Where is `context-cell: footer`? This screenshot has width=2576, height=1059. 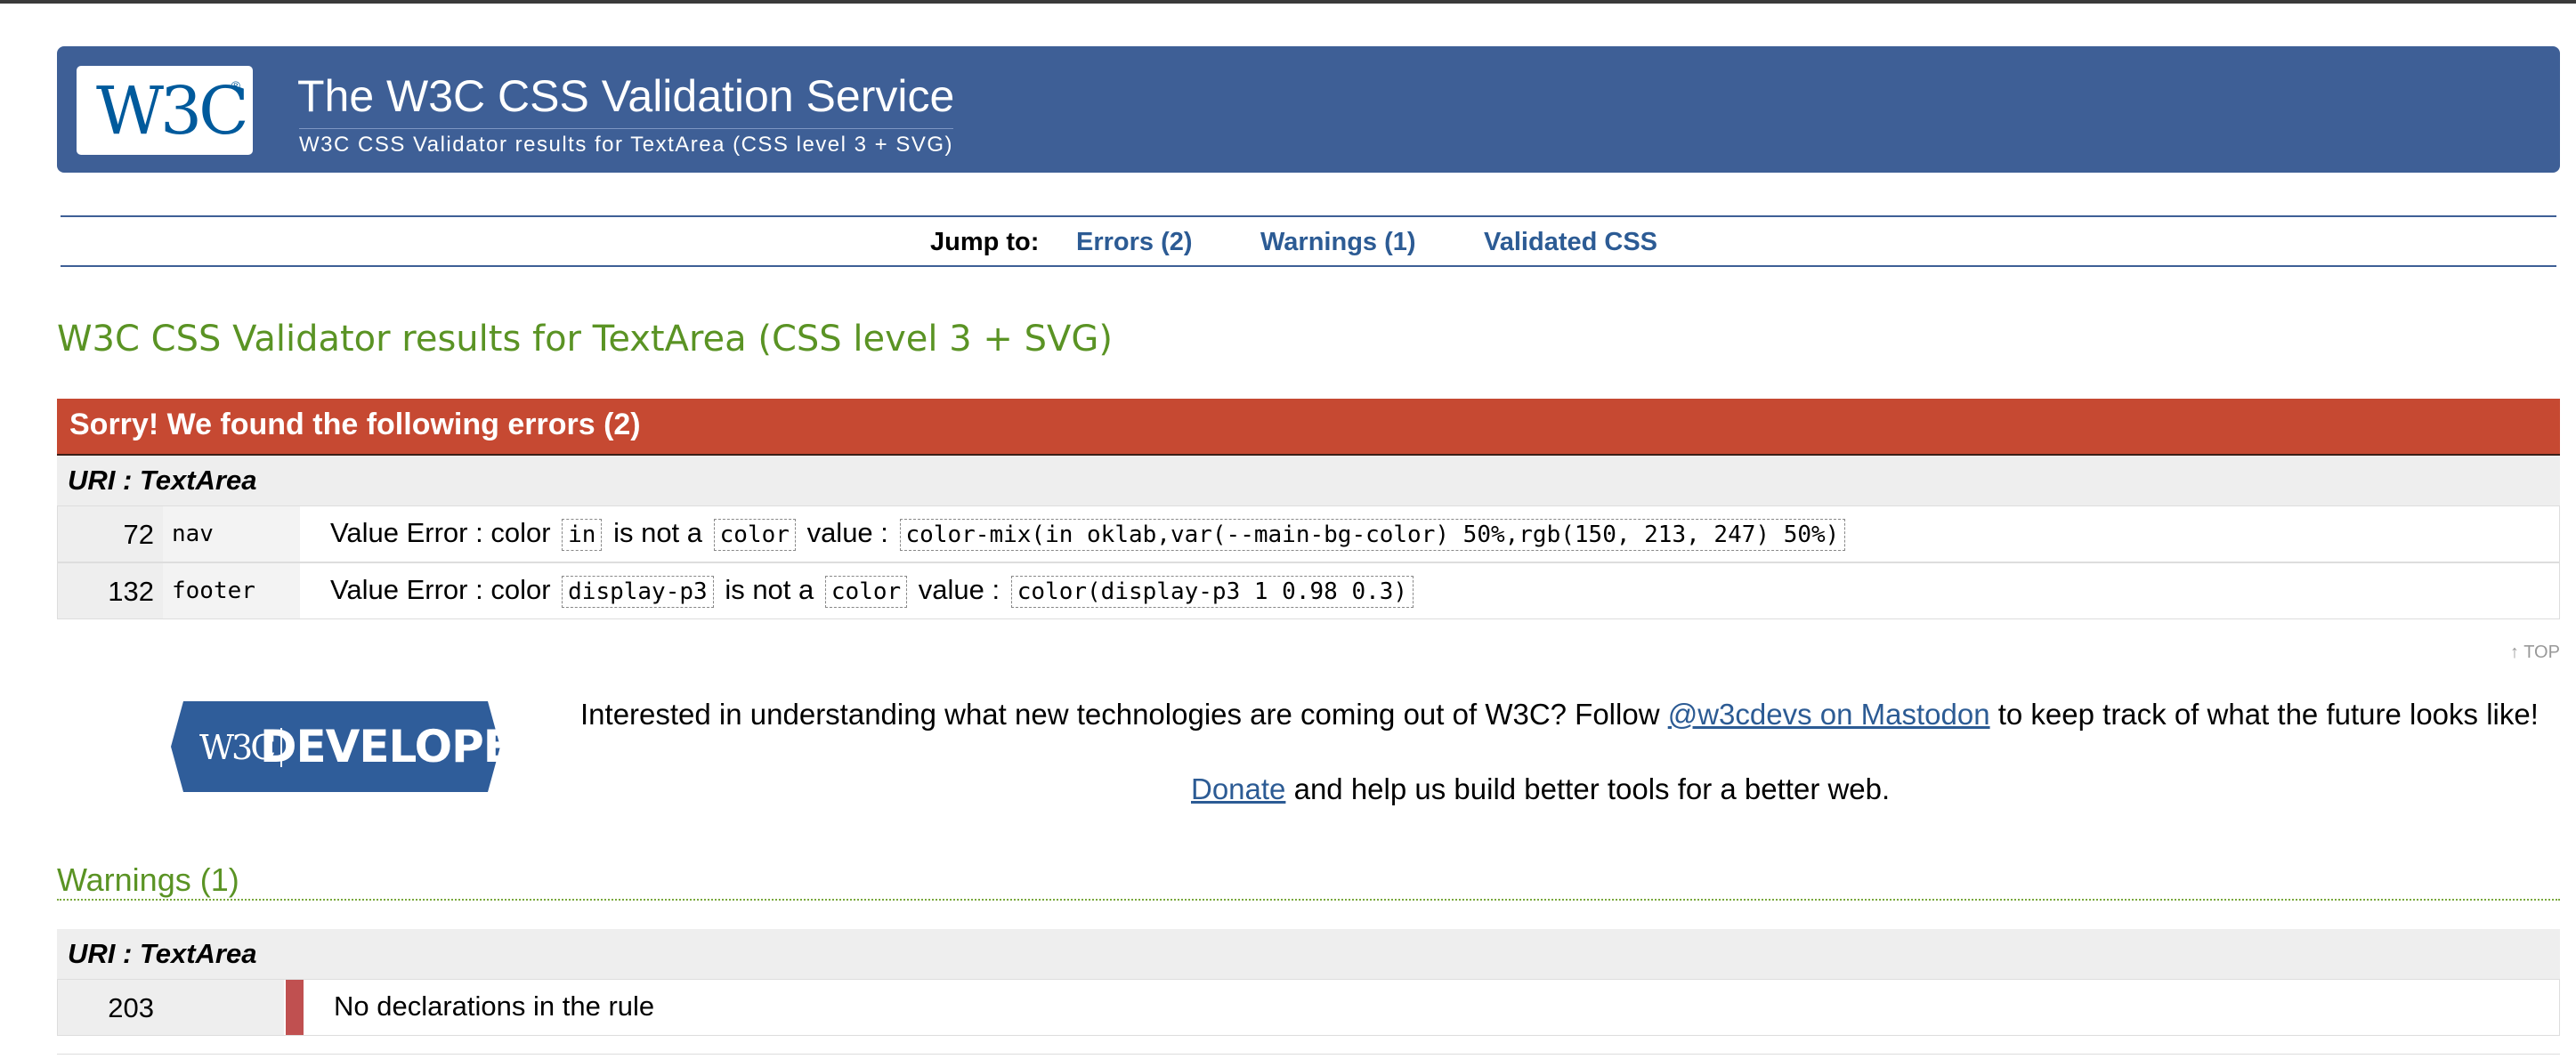 context-cell: footer is located at coordinates (232, 590).